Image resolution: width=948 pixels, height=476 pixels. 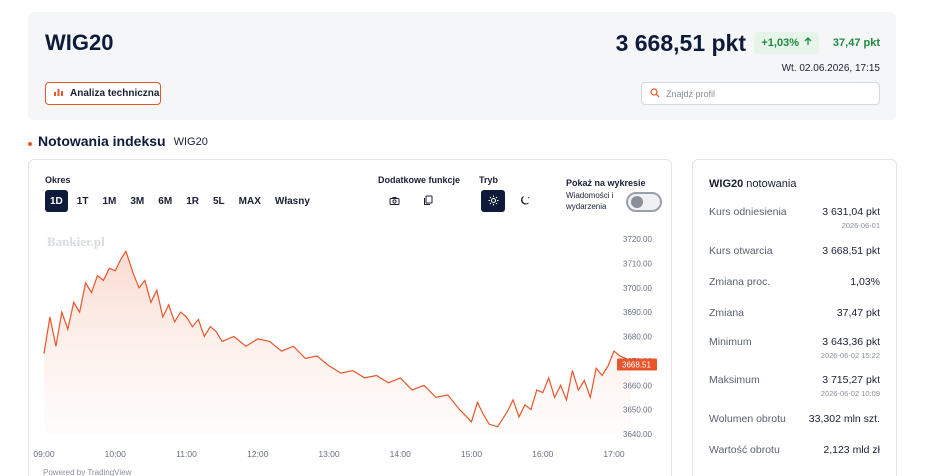 What do you see at coordinates (509, 201) in the screenshot?
I see `mode-selector` at bounding box center [509, 201].